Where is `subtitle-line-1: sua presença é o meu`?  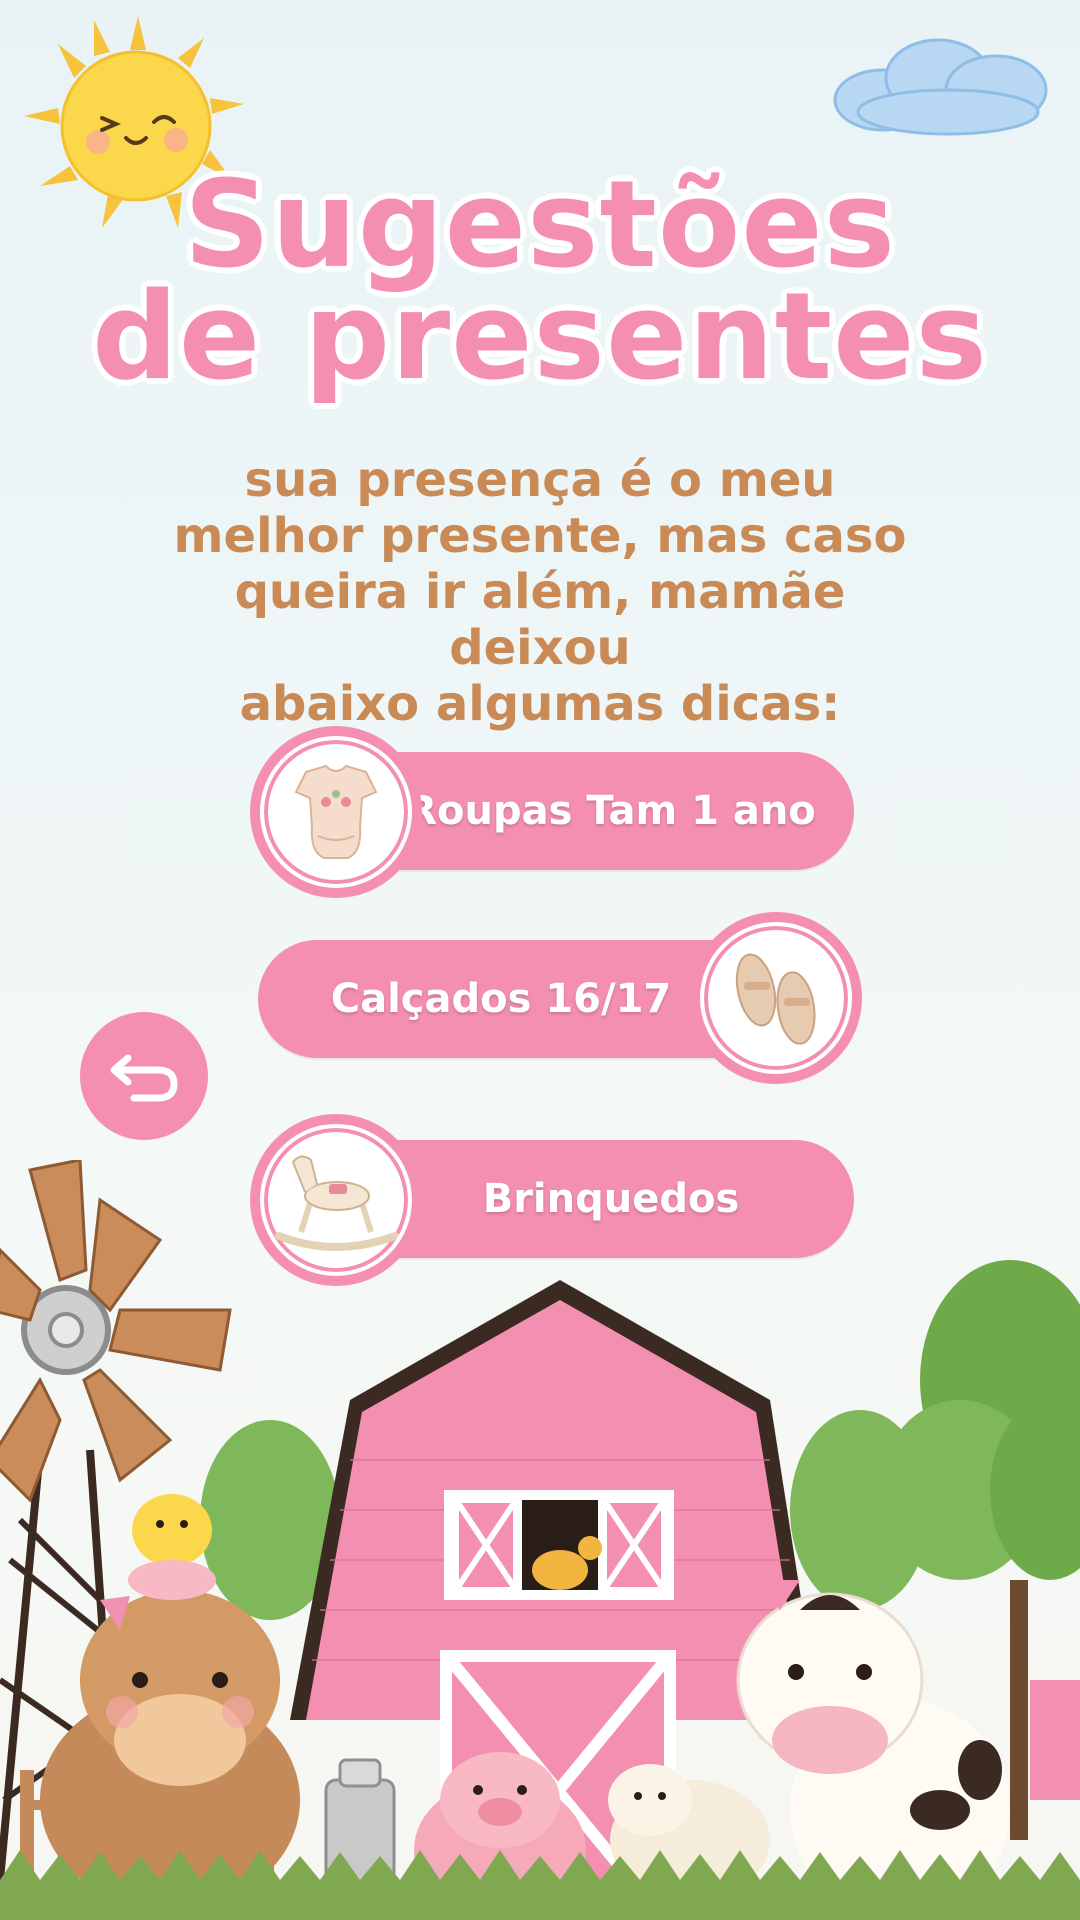 subtitle-line-1: sua presença é o meu is located at coordinates (540, 480).